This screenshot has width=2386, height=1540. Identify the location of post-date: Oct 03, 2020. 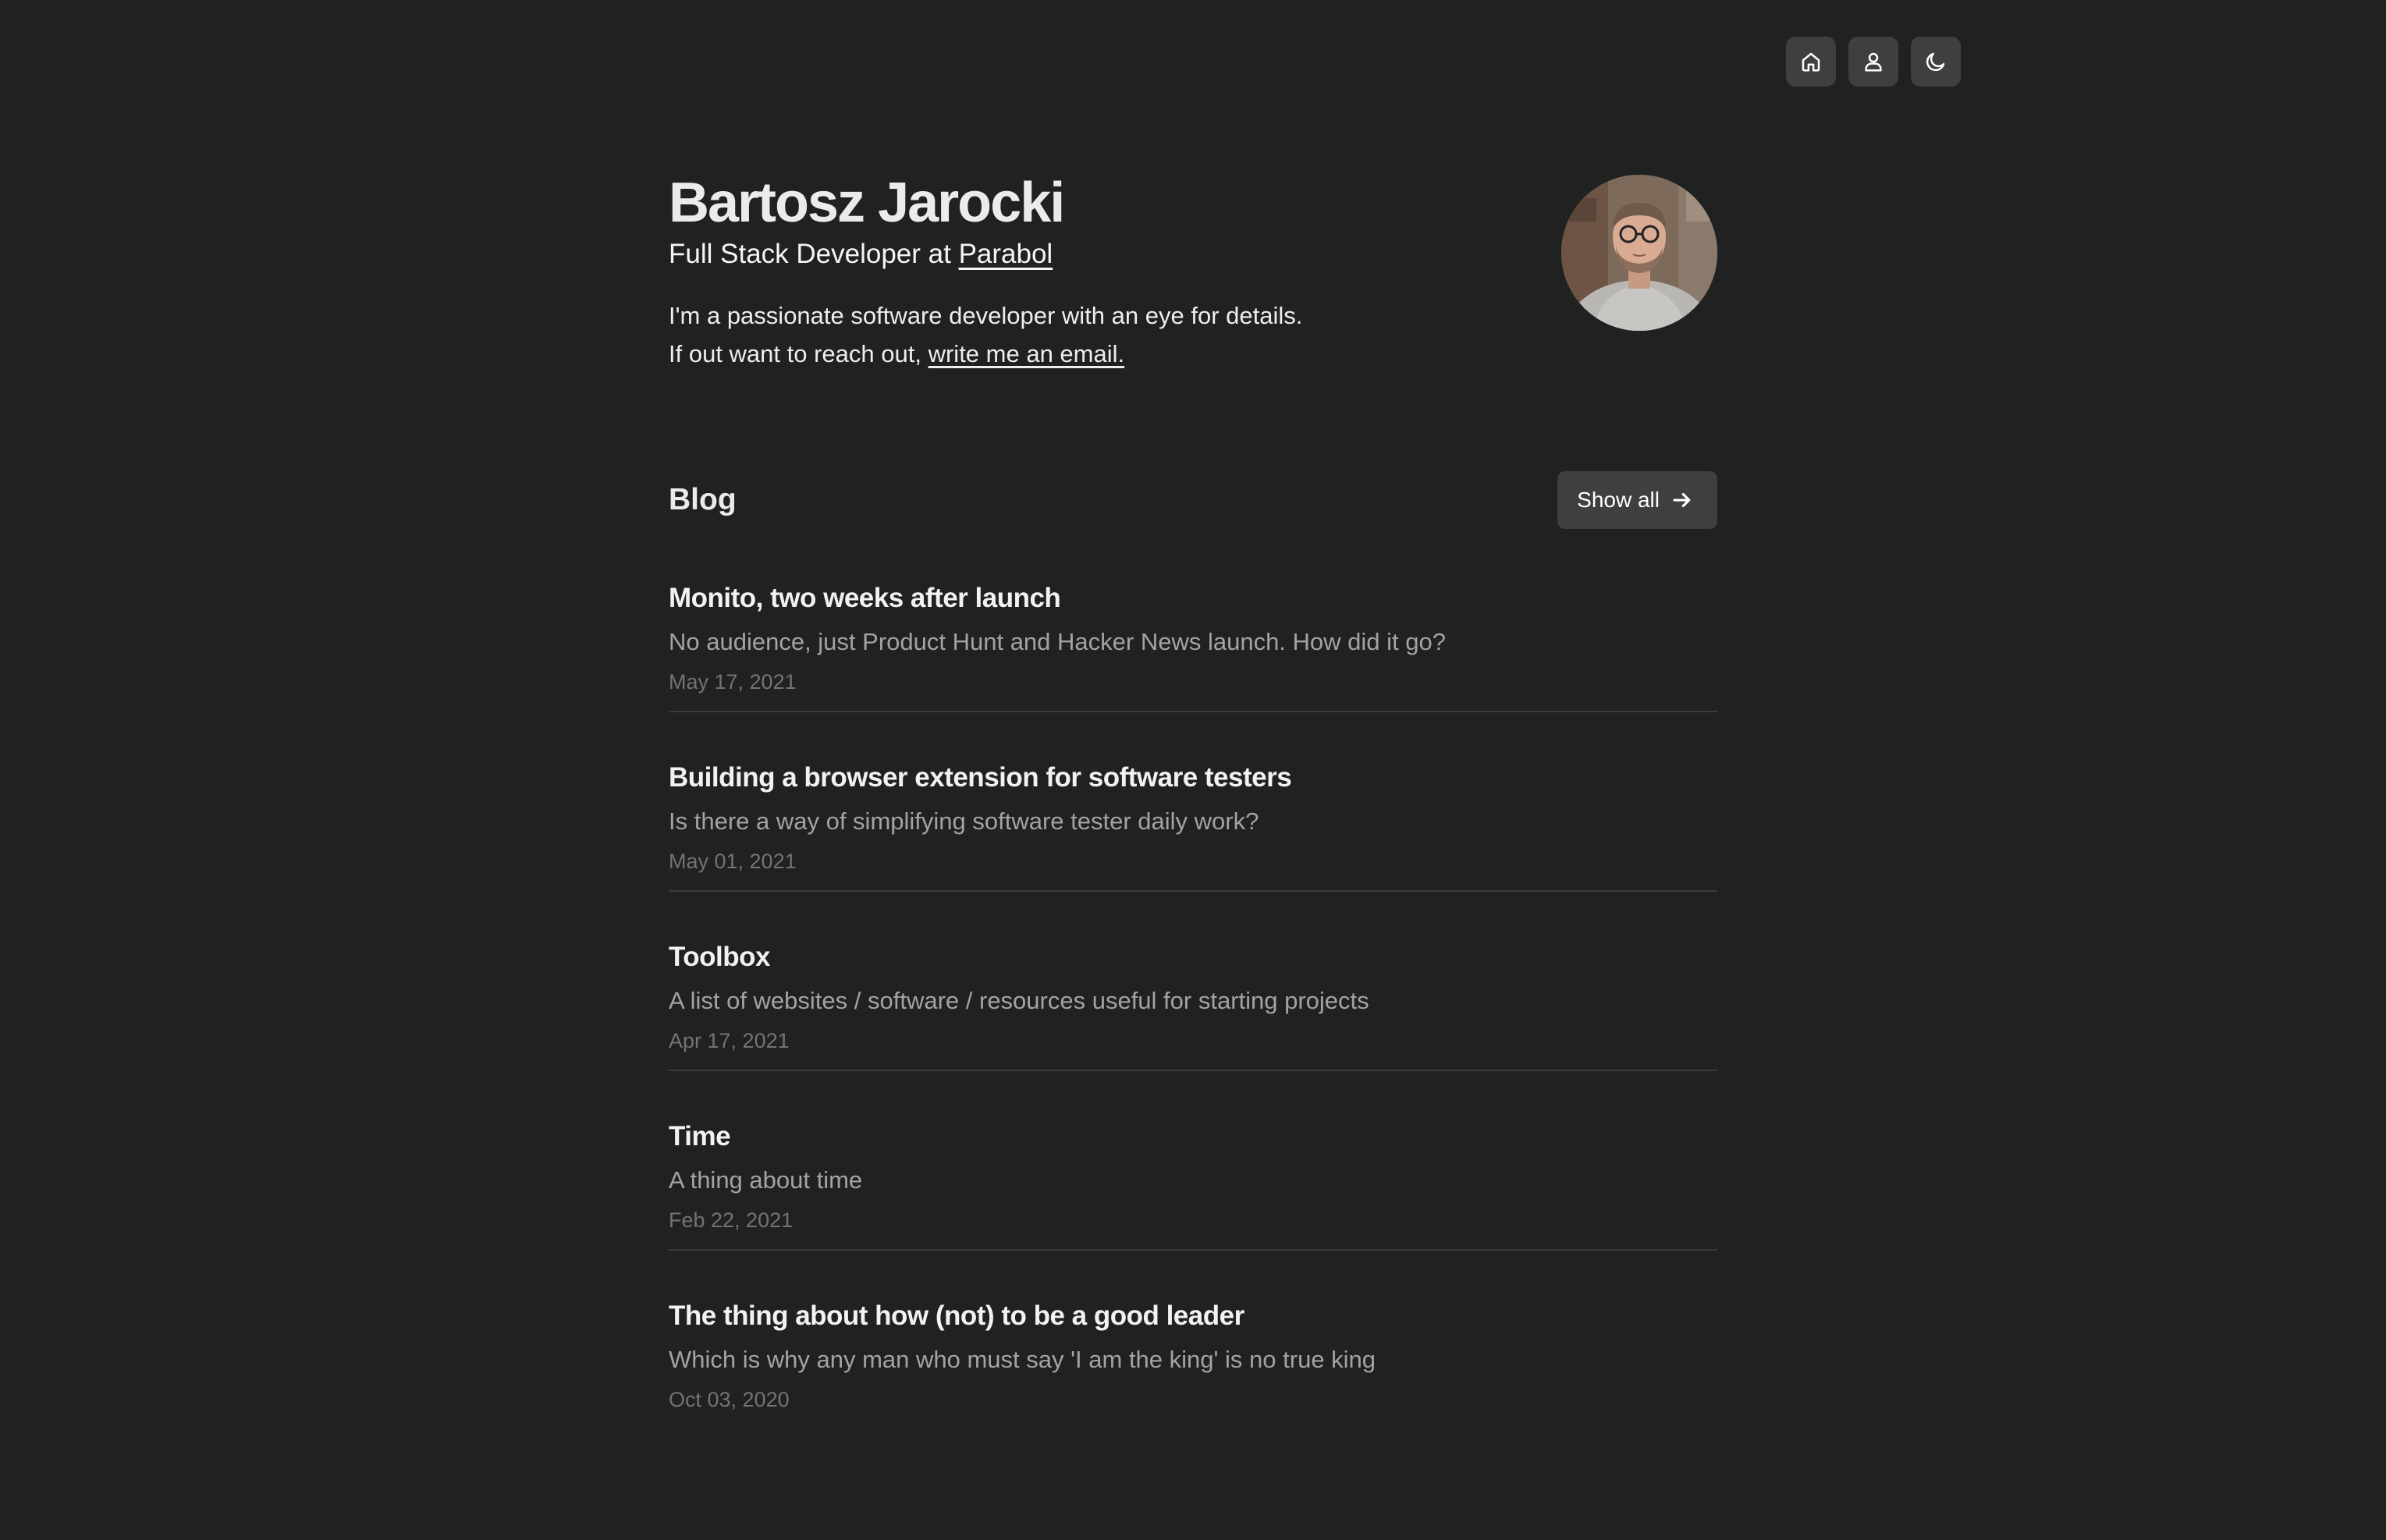
(729, 1399).